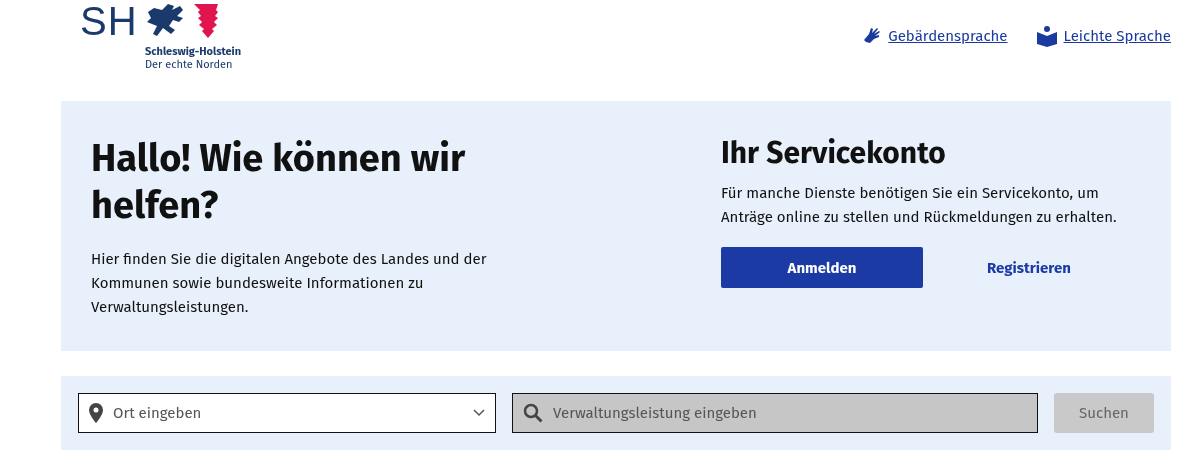 The width and height of the screenshot is (1201, 452). What do you see at coordinates (479, 413) in the screenshot?
I see `chevron-down-icon` at bounding box center [479, 413].